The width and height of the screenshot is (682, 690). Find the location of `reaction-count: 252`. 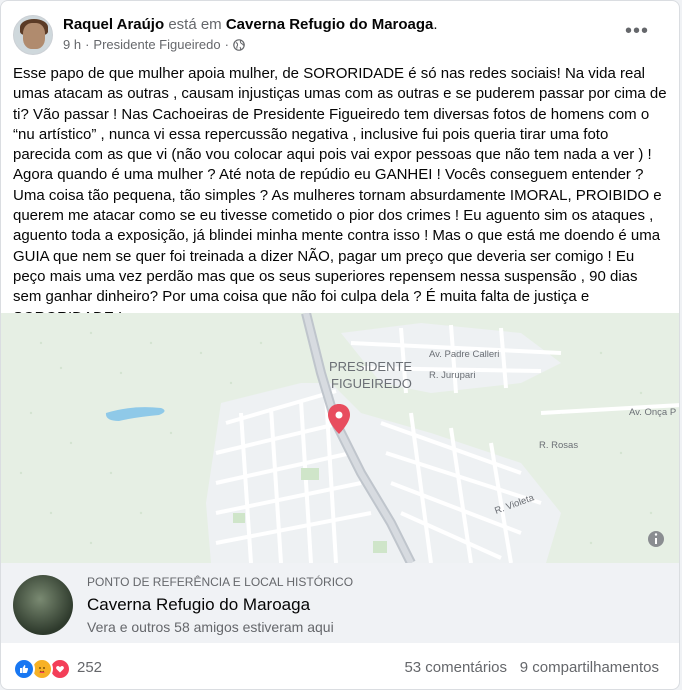

reaction-count: 252 is located at coordinates (89, 667).